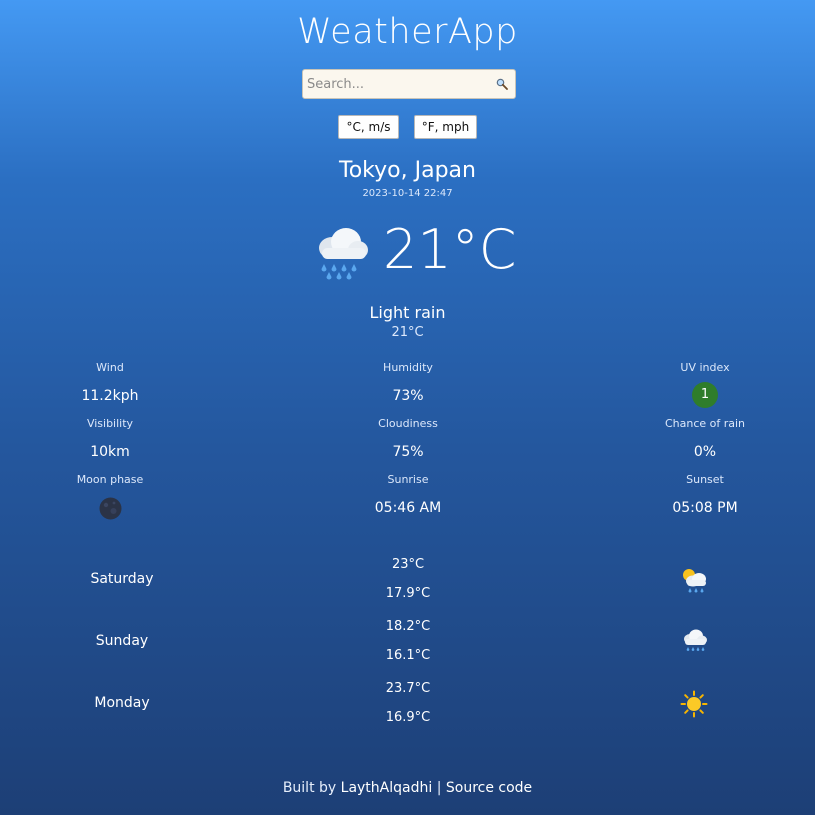 Image resolution: width=815 pixels, height=815 pixels. I want to click on uv-index-badge: 1, so click(705, 395).